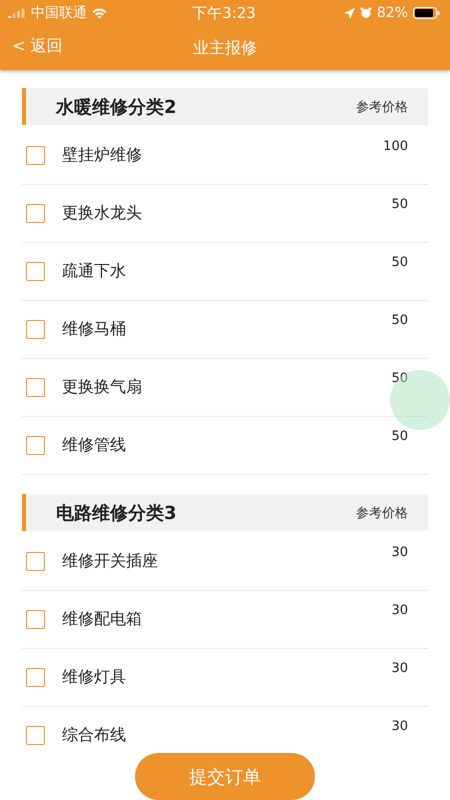 This screenshot has height=800, width=450. Describe the element at coordinates (366, 13) in the screenshot. I see `alarm-clock-icon` at that location.